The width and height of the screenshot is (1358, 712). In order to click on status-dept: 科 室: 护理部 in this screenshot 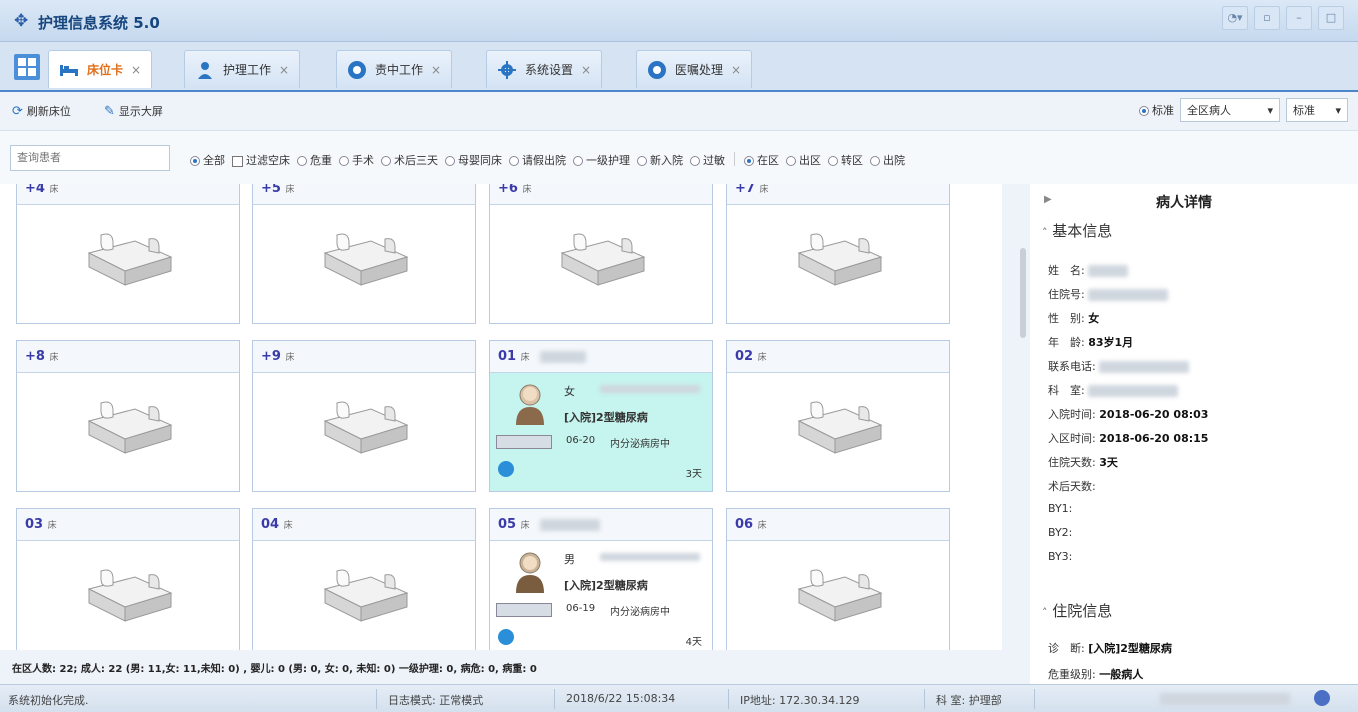, I will do `click(969, 700)`.